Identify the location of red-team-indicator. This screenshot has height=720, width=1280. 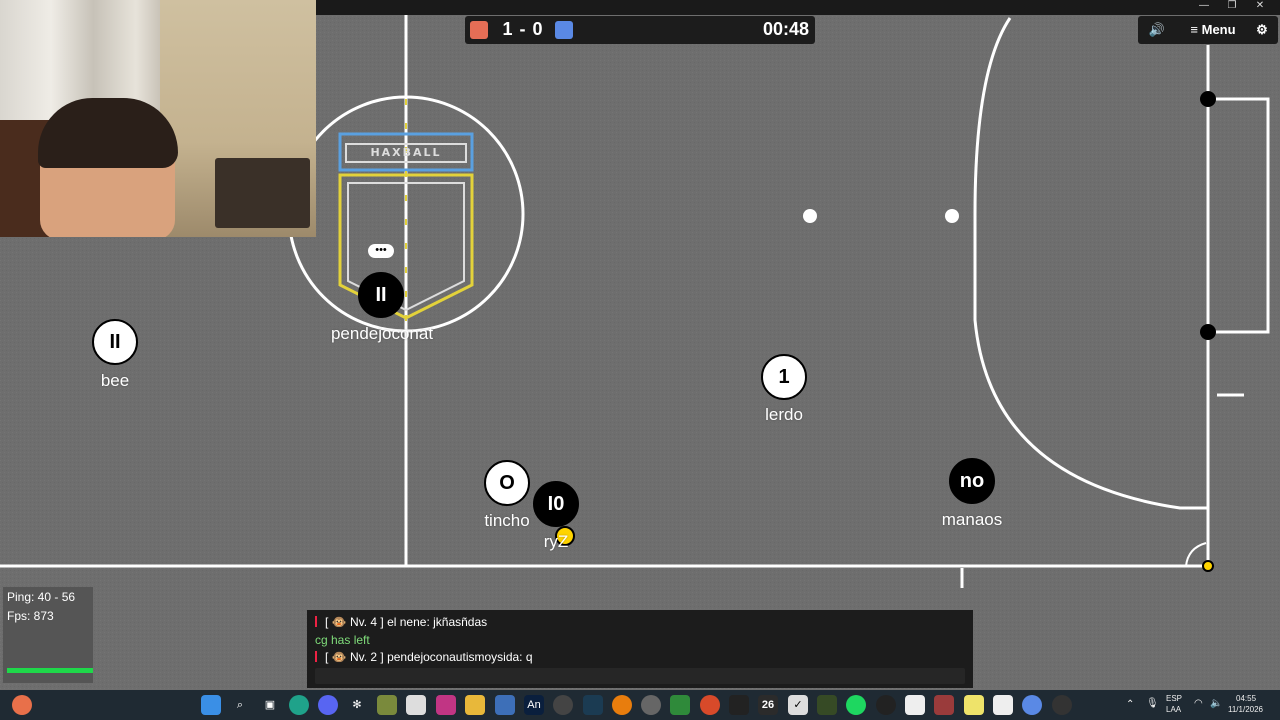
(479, 30).